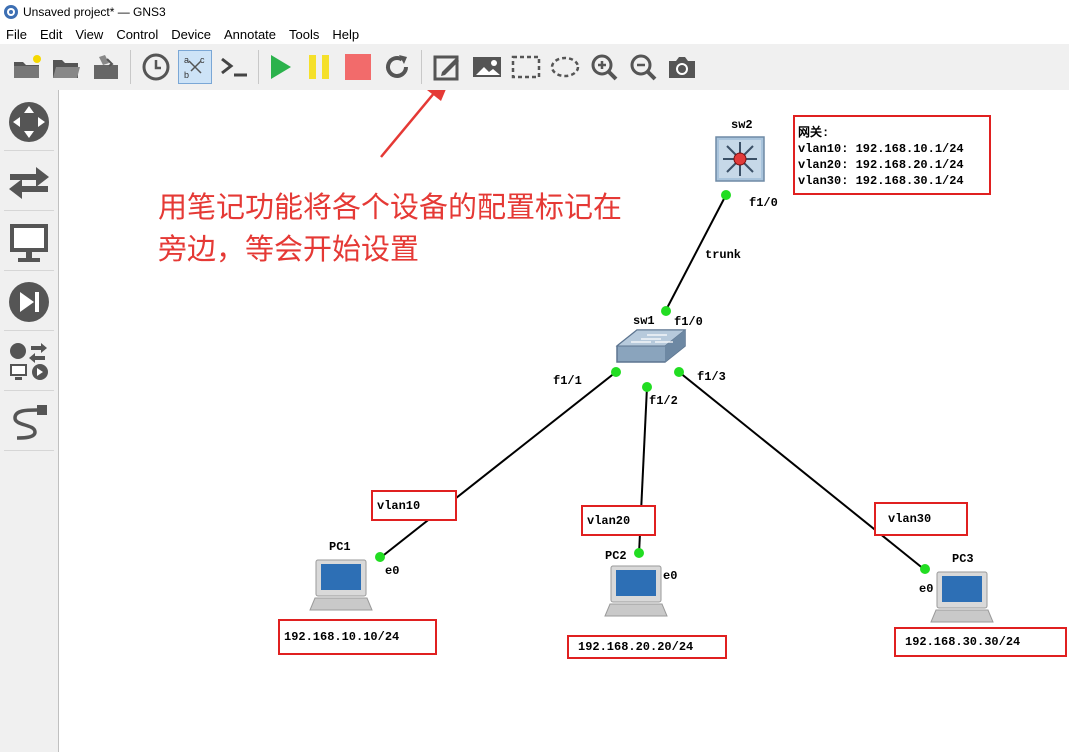 The height and width of the screenshot is (752, 1069). Describe the element at coordinates (616, 556) in the screenshot. I see `label-pc2: PC2` at that location.